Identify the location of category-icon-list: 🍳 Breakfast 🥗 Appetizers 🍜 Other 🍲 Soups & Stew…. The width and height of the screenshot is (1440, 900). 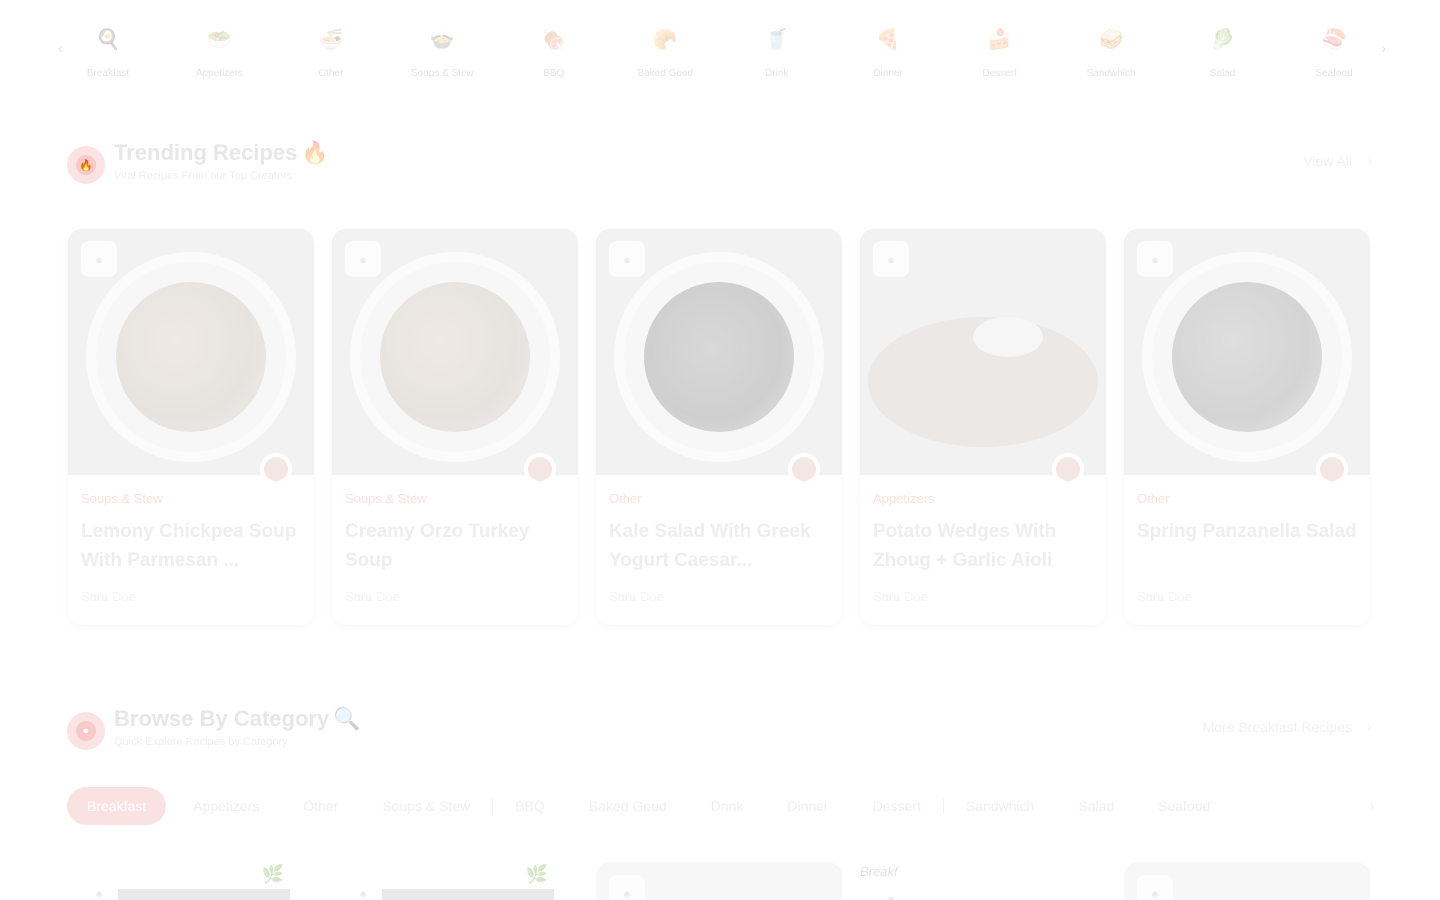
(721, 51).